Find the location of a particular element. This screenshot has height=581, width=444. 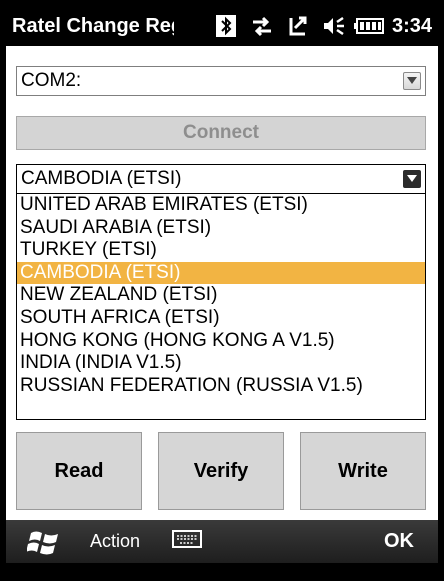

list-item: SAUDI ARABIA (ETSI) is located at coordinates (221, 228).